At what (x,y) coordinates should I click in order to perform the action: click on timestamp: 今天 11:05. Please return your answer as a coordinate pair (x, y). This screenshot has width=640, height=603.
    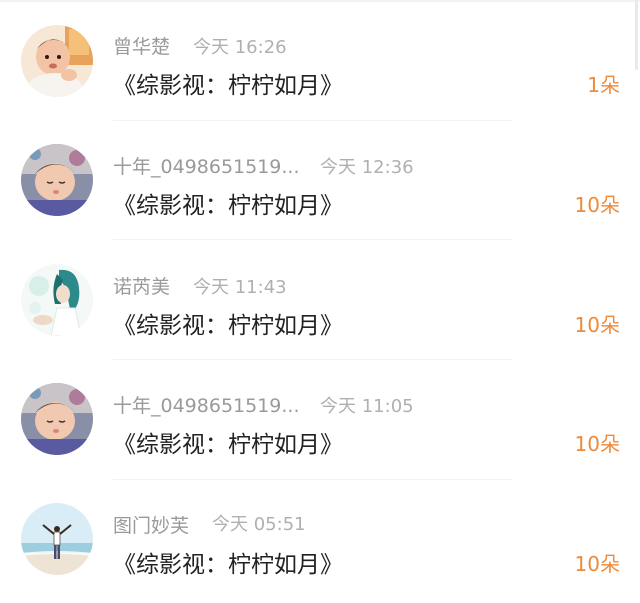
    Looking at the image, I should click on (367, 406).